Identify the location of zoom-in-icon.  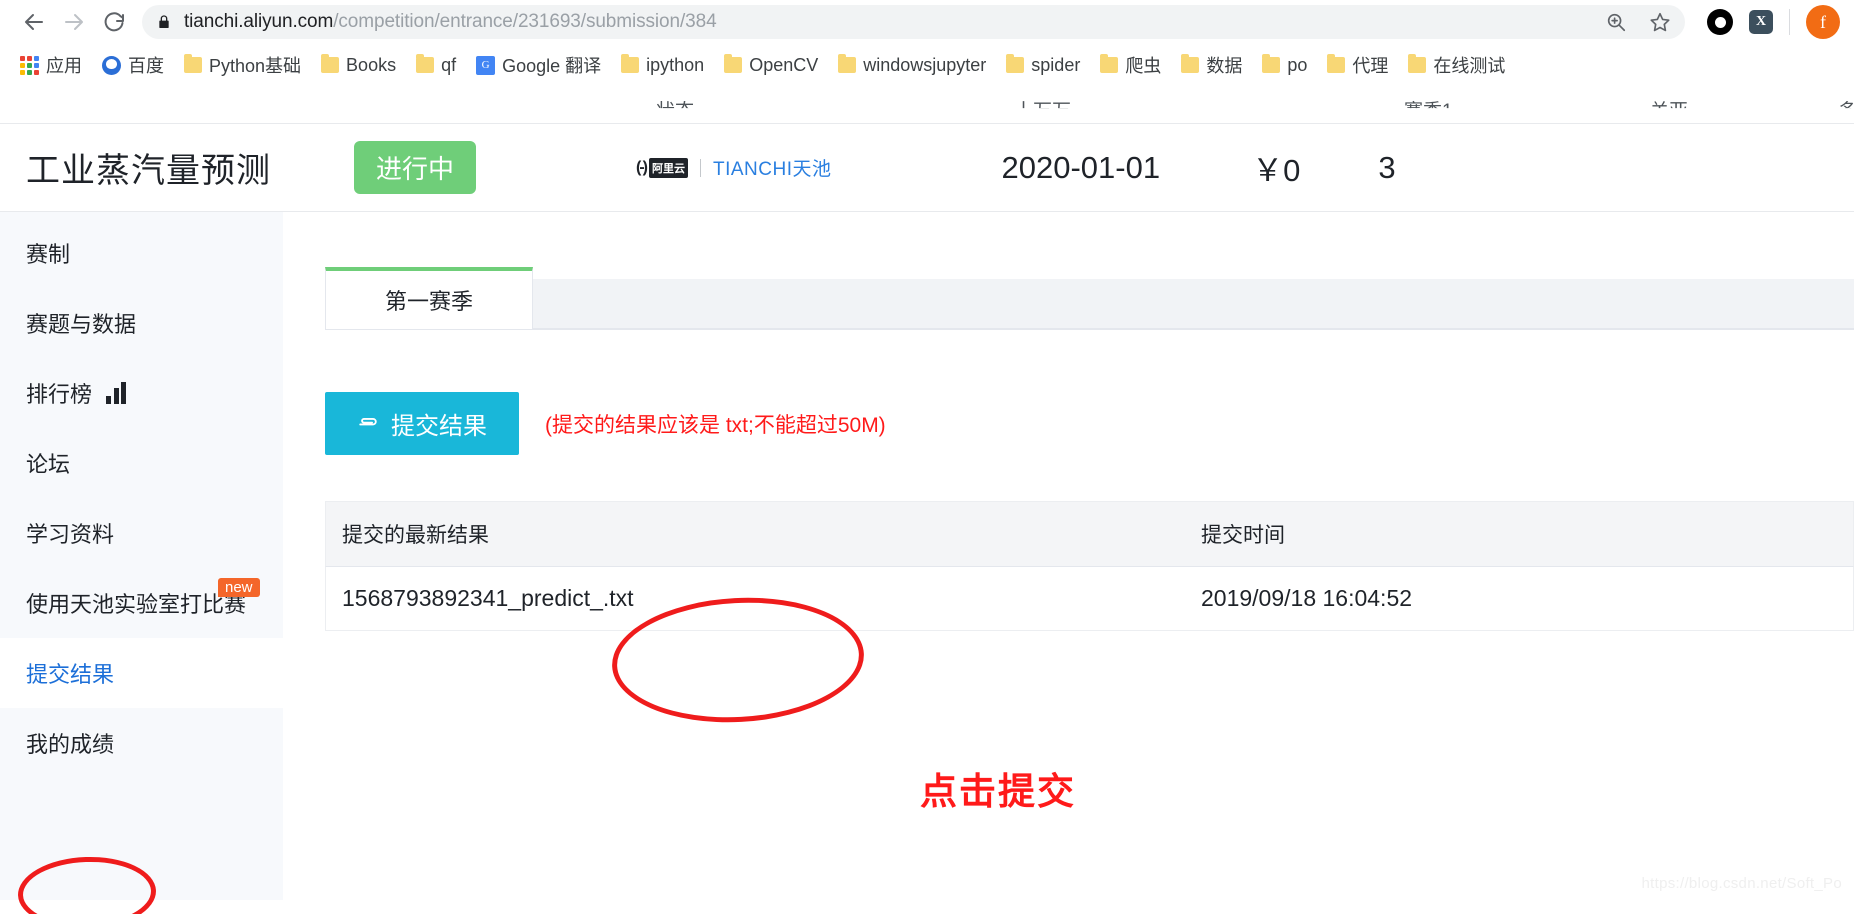
(1616, 22).